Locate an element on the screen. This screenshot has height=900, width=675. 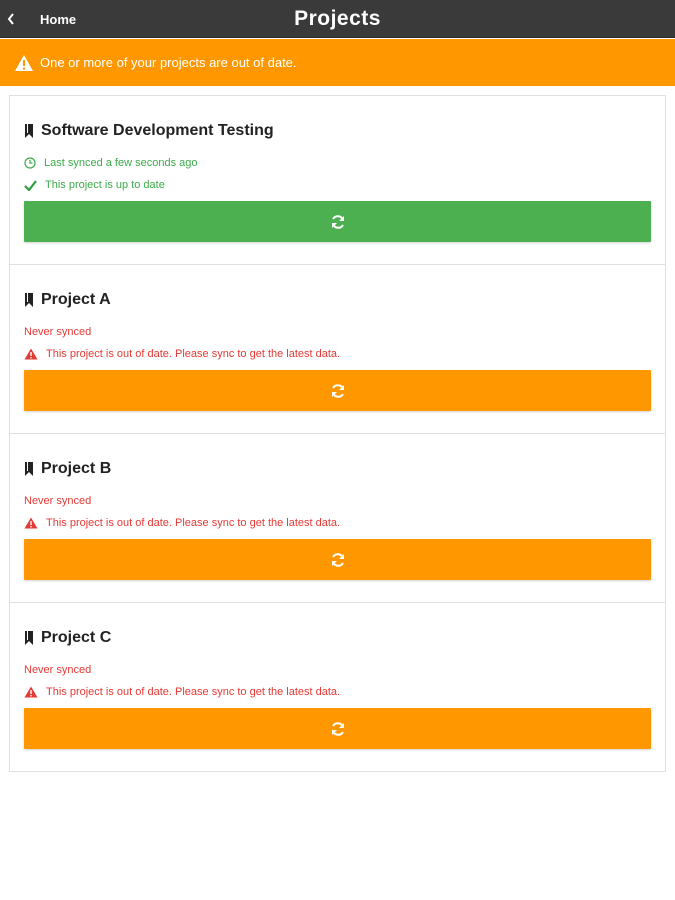
sync-text: Last synced a few seconds ago is located at coordinates (121, 163).